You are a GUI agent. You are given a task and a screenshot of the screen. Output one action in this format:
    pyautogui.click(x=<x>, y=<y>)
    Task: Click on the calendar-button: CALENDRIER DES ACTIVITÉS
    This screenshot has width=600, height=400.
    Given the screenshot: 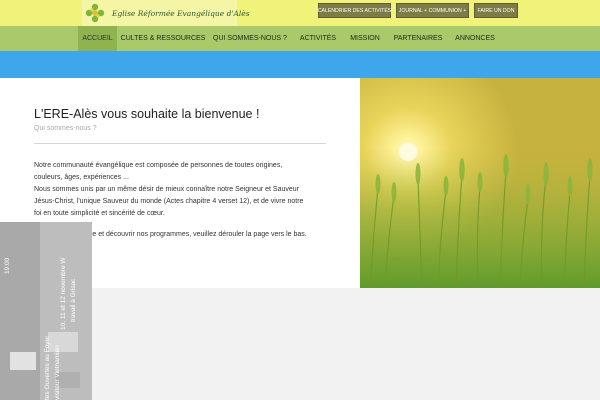 What is the action you would take?
    pyautogui.click(x=354, y=10)
    